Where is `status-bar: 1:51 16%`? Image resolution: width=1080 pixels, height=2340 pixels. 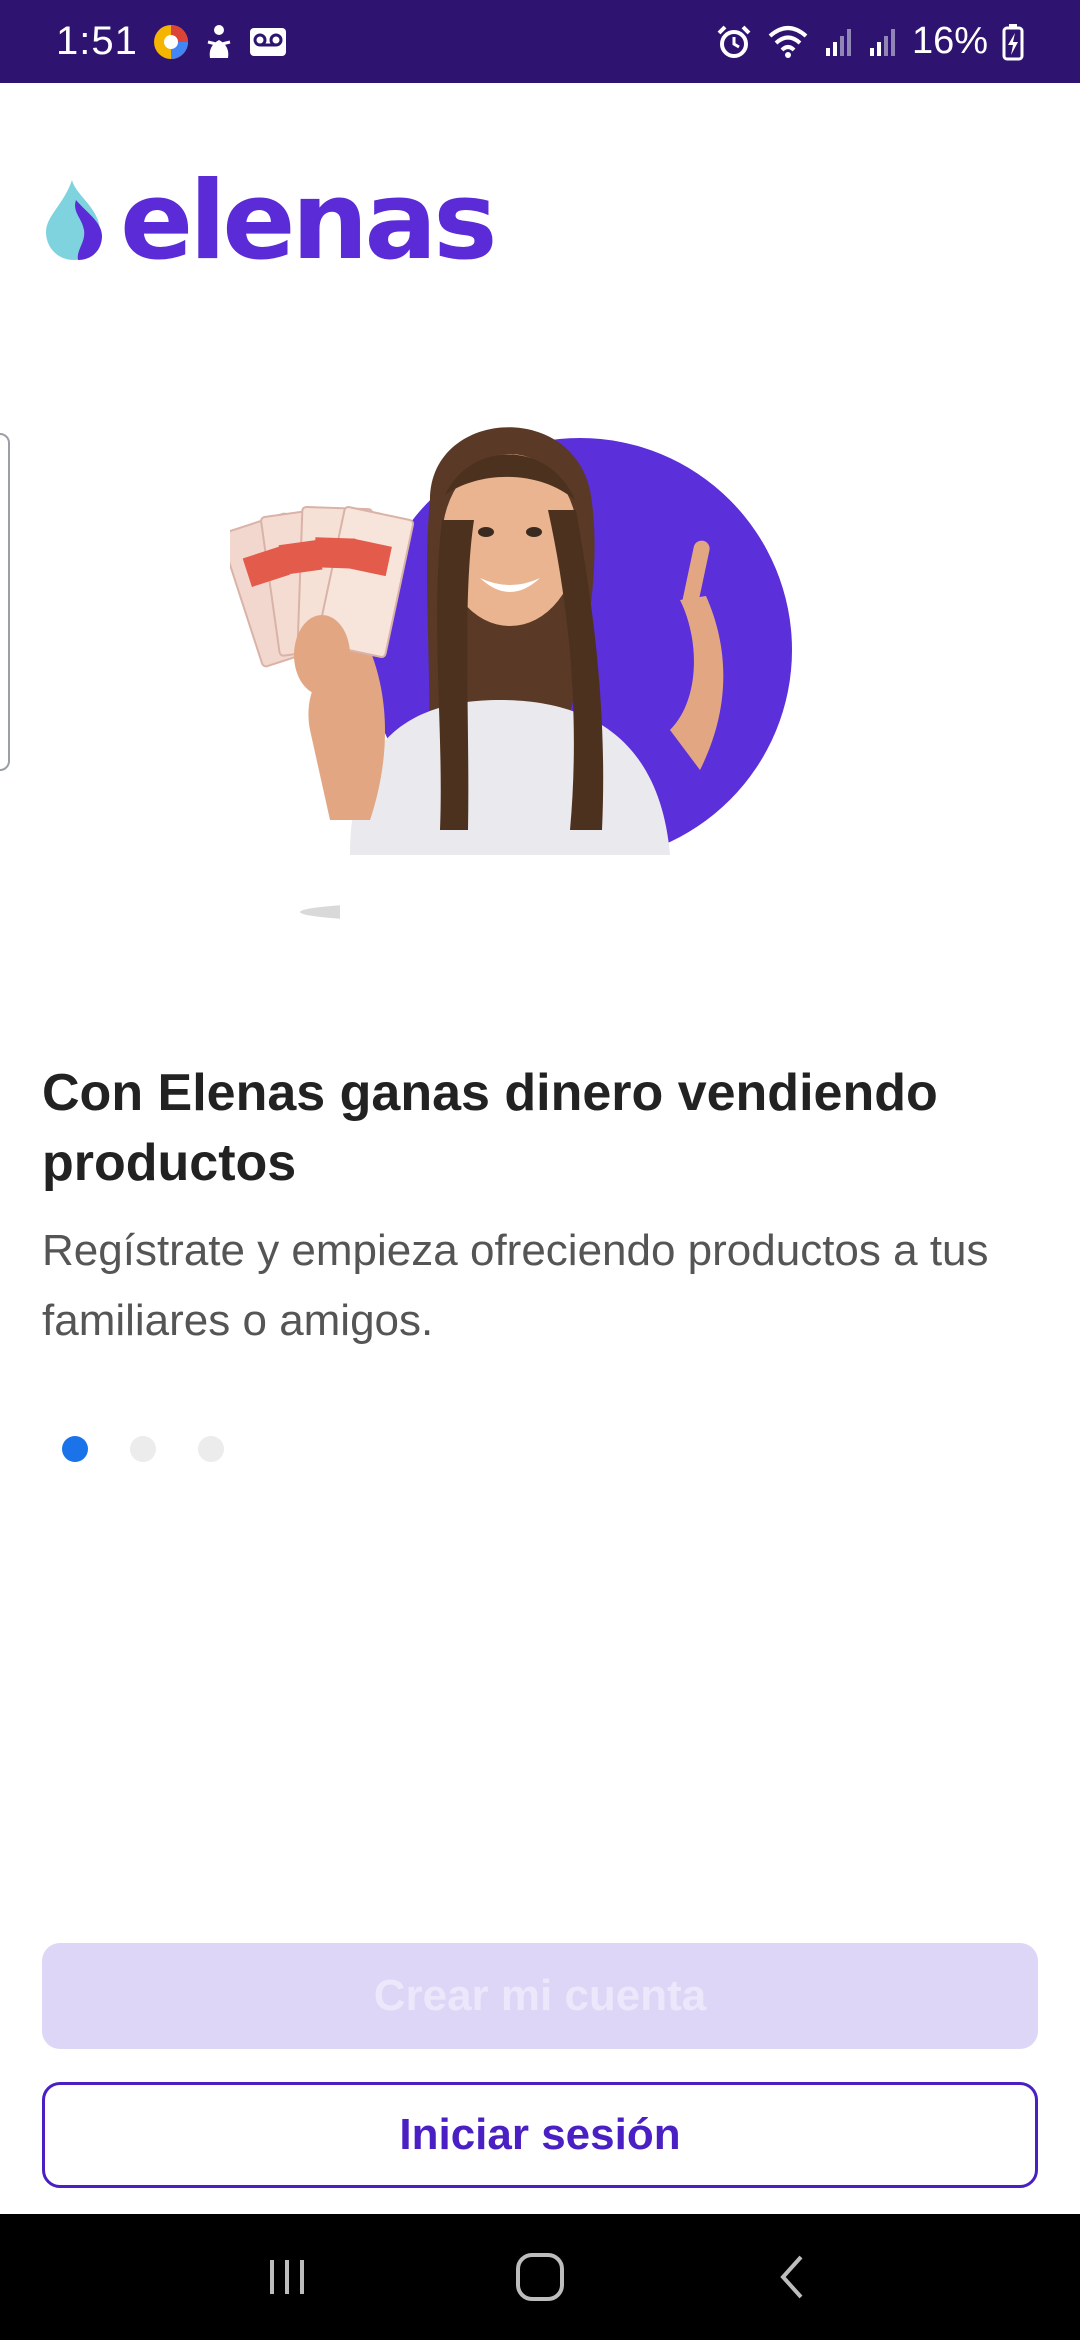
status-bar: 1:51 16% is located at coordinates (540, 41).